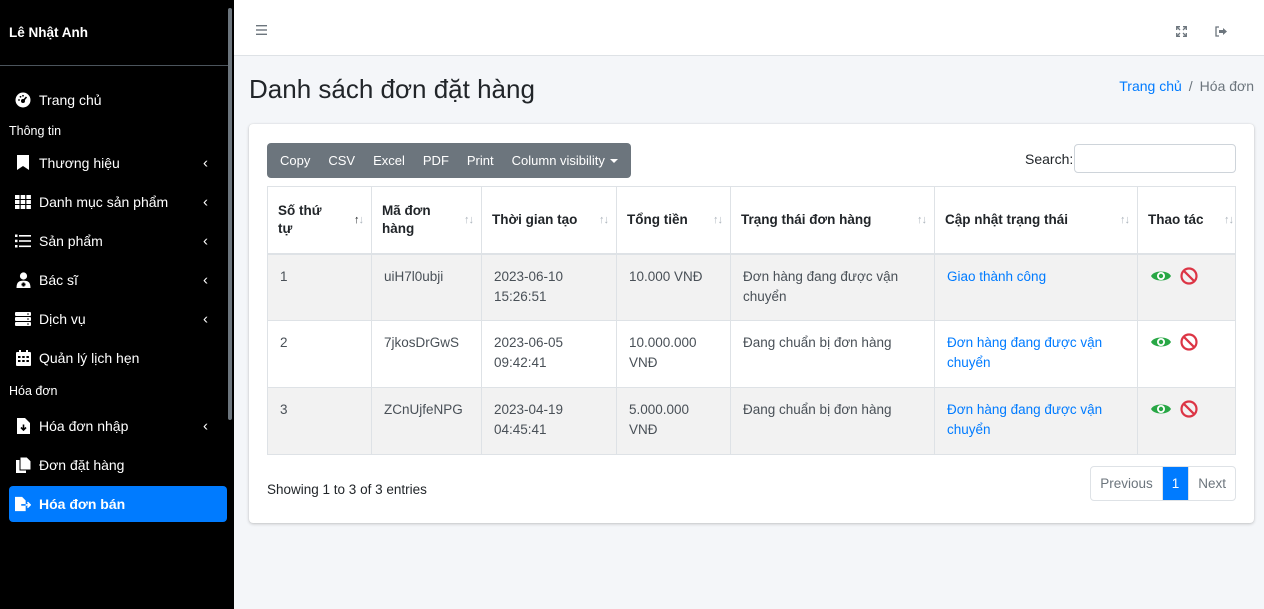 This screenshot has height=609, width=1264. Describe the element at coordinates (392, 89) in the screenshot. I see `page-title: Danh sách đơn đặt hàng` at that location.